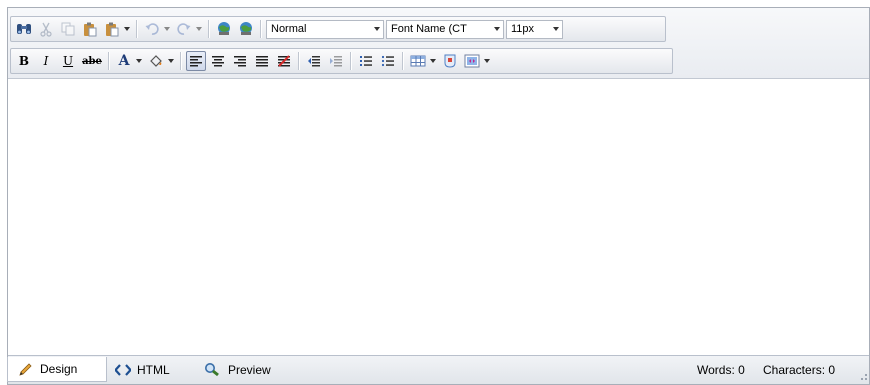 The width and height of the screenshot is (870, 385). I want to click on toolbar-row-1: Normal Font Name (CT 11px, so click(338, 29).